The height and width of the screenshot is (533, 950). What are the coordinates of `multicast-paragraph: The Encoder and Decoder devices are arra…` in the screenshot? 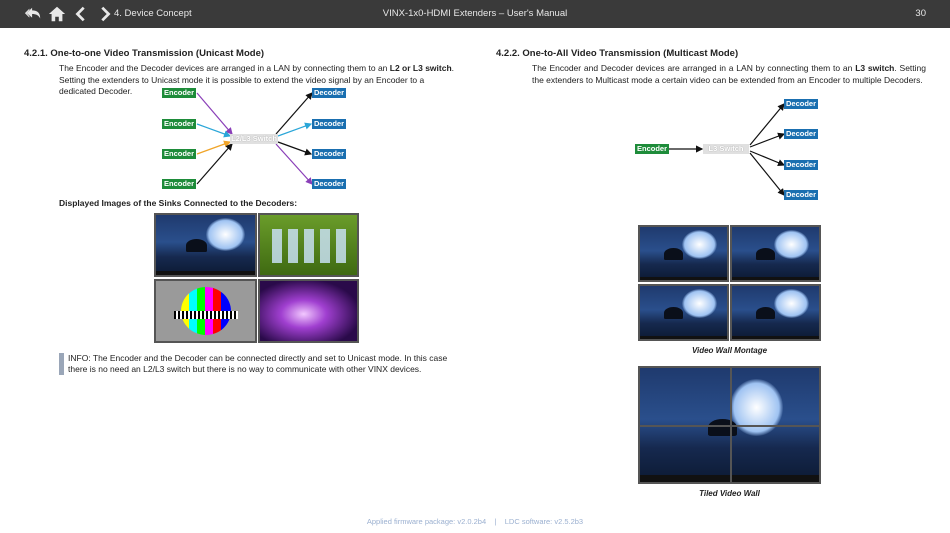 It's located at (729, 74).